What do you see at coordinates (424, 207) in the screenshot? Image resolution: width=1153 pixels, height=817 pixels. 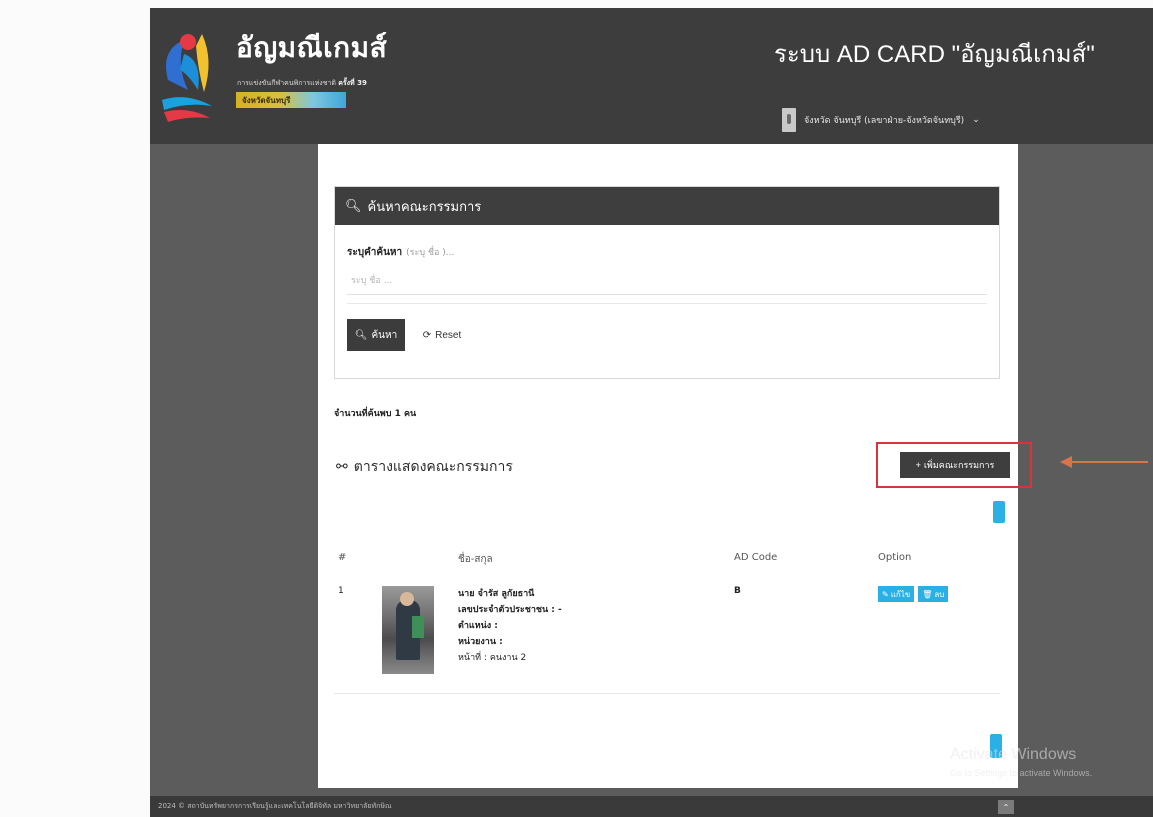 I see `search-panel-title: ค้นหาคณะกรรมการ` at bounding box center [424, 207].